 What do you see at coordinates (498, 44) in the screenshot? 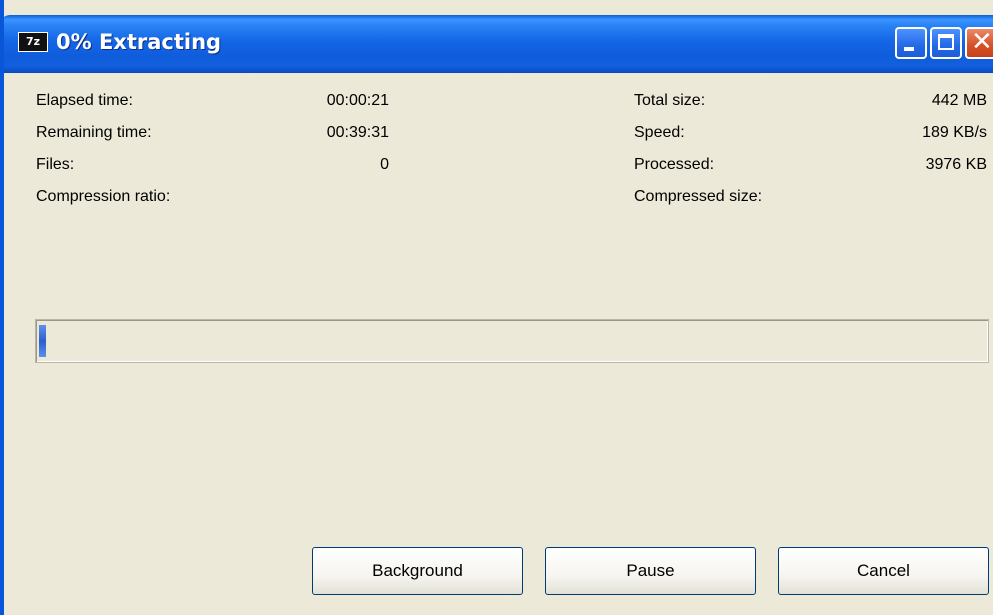
I see `title-bar: 7z 0% Extracting ✕` at bounding box center [498, 44].